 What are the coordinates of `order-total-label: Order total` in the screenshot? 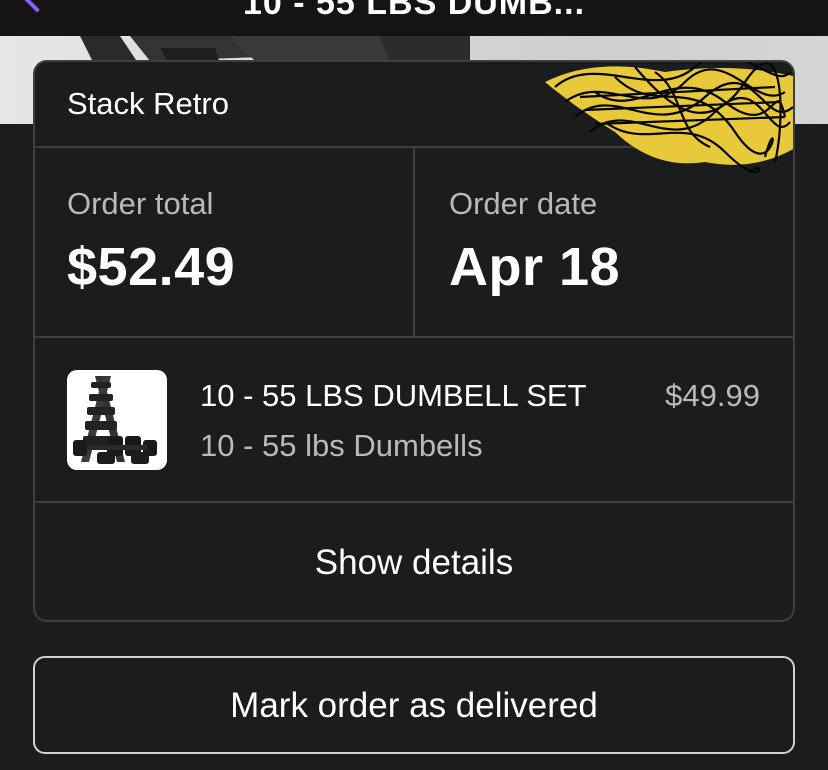 It's located at (140, 203).